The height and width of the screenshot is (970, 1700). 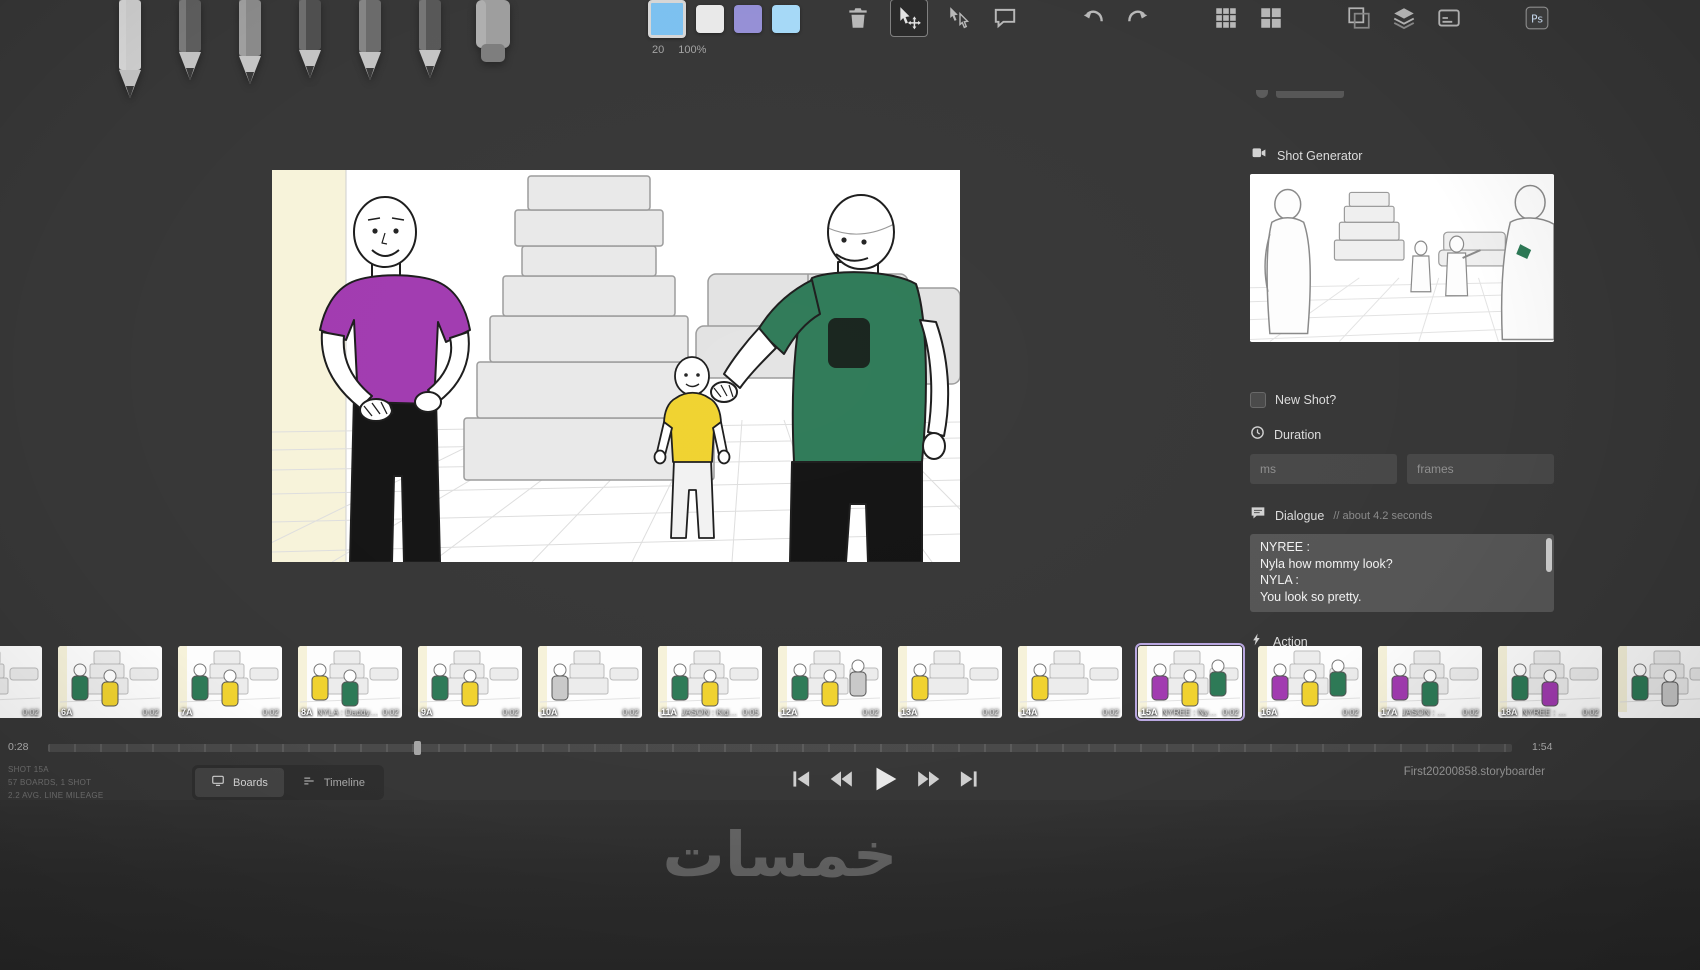 I want to click on play-button, so click(x=885, y=779).